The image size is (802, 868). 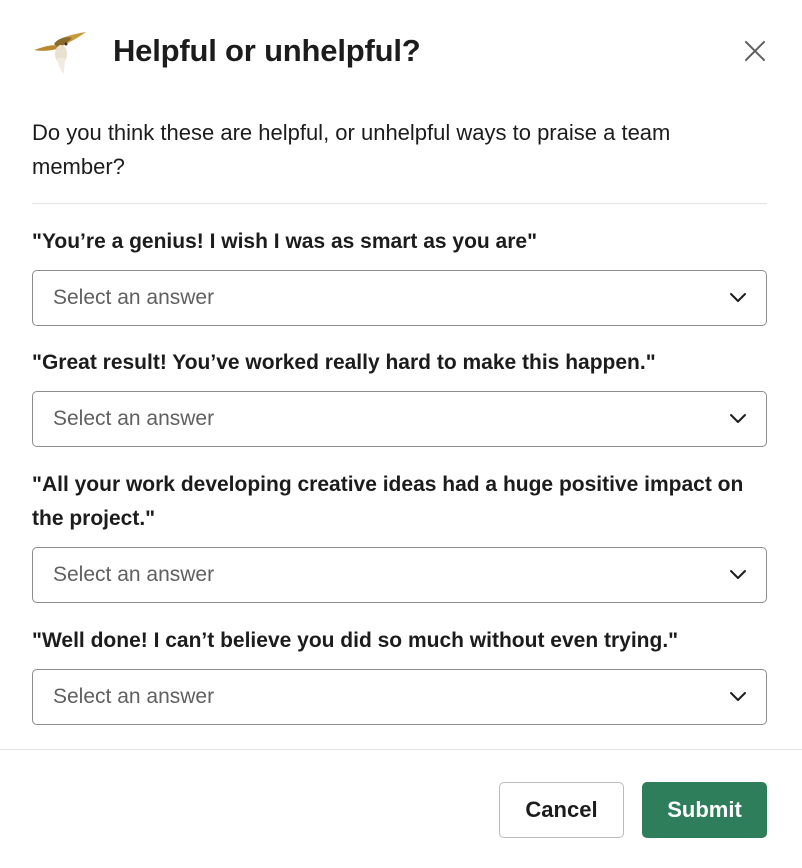 What do you see at coordinates (267, 50) in the screenshot?
I see `modal-title: Helpful or unhelpful?` at bounding box center [267, 50].